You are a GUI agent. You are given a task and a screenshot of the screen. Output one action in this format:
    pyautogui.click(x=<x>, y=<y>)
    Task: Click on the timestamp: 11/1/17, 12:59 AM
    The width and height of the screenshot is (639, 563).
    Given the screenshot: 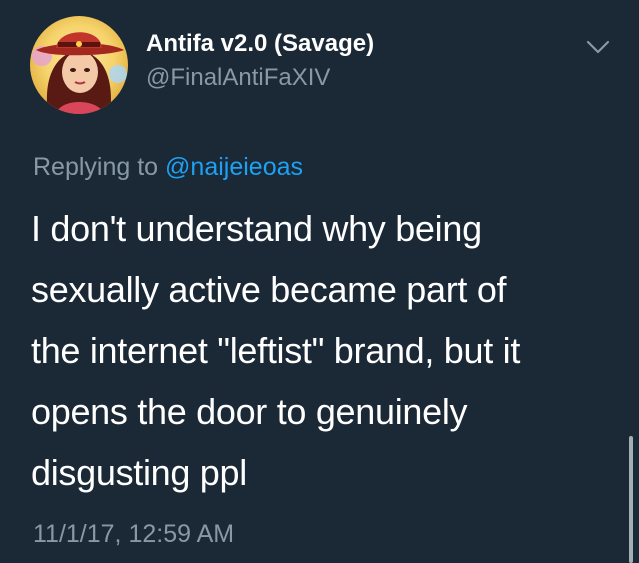 What is the action you would take?
    pyautogui.click(x=133, y=534)
    